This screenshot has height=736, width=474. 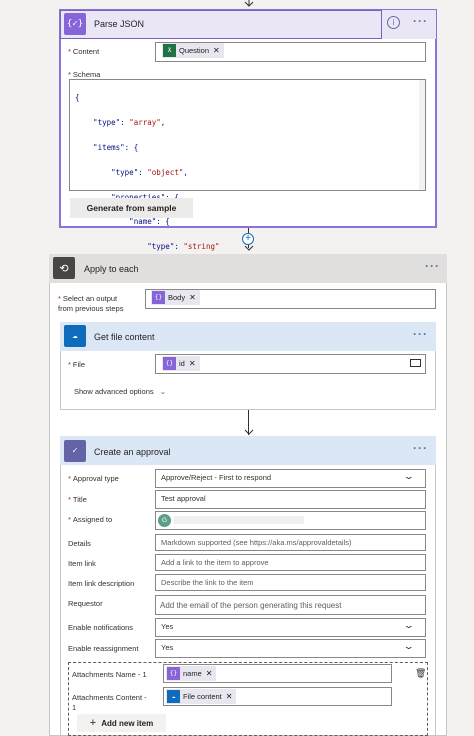 What do you see at coordinates (84, 74) in the screenshot?
I see `schema-label: * Schema` at bounding box center [84, 74].